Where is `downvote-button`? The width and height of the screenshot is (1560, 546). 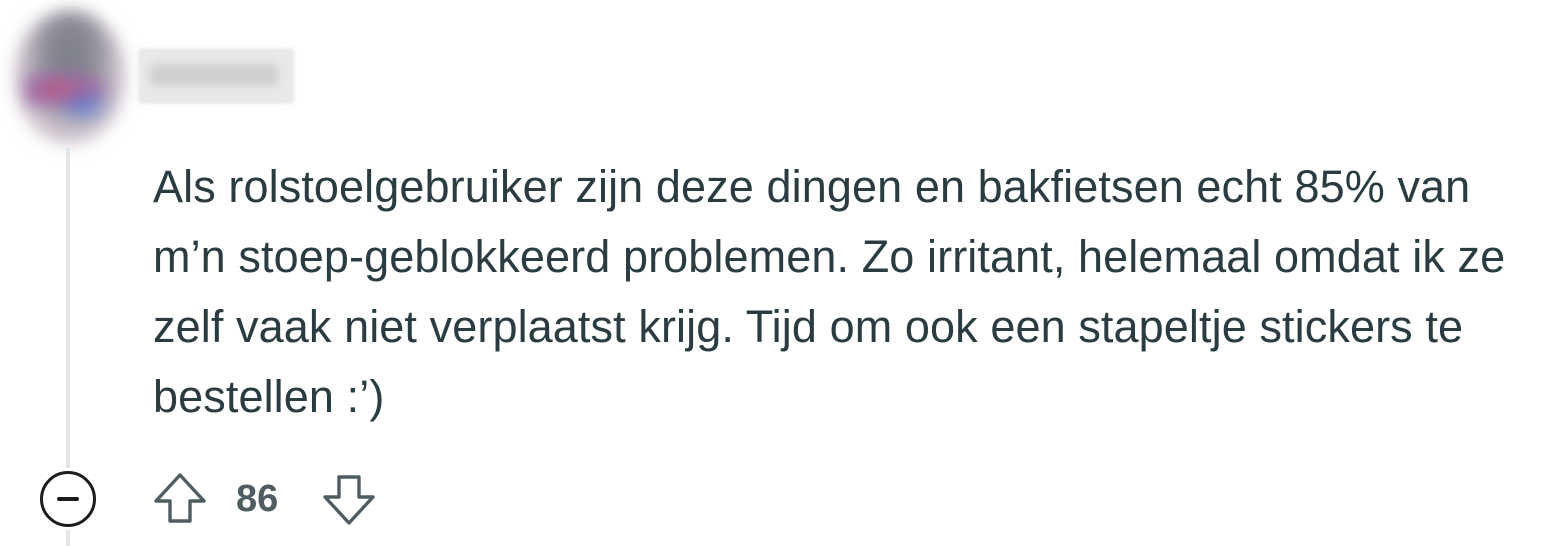 downvote-button is located at coordinates (349, 499).